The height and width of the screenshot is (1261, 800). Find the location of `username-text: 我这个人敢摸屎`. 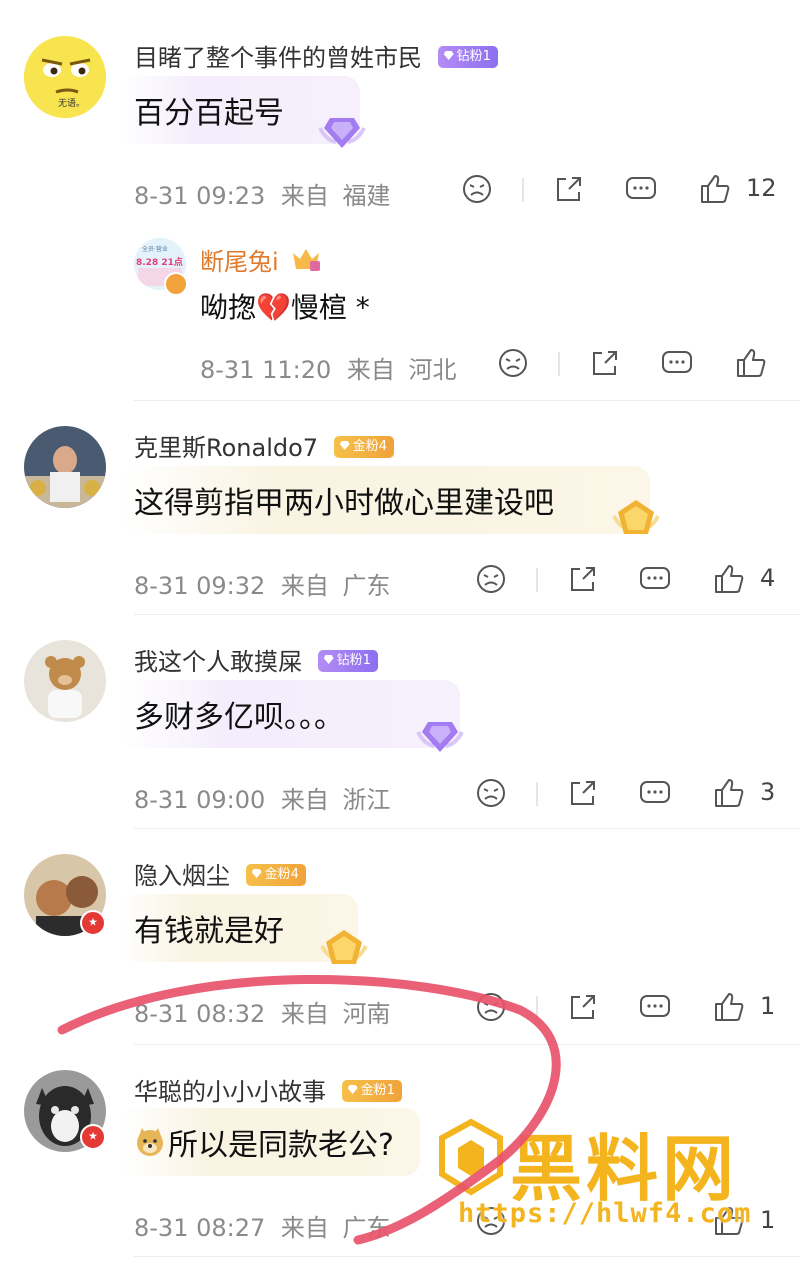

username-text: 我这个人敢摸屎 is located at coordinates (218, 662).